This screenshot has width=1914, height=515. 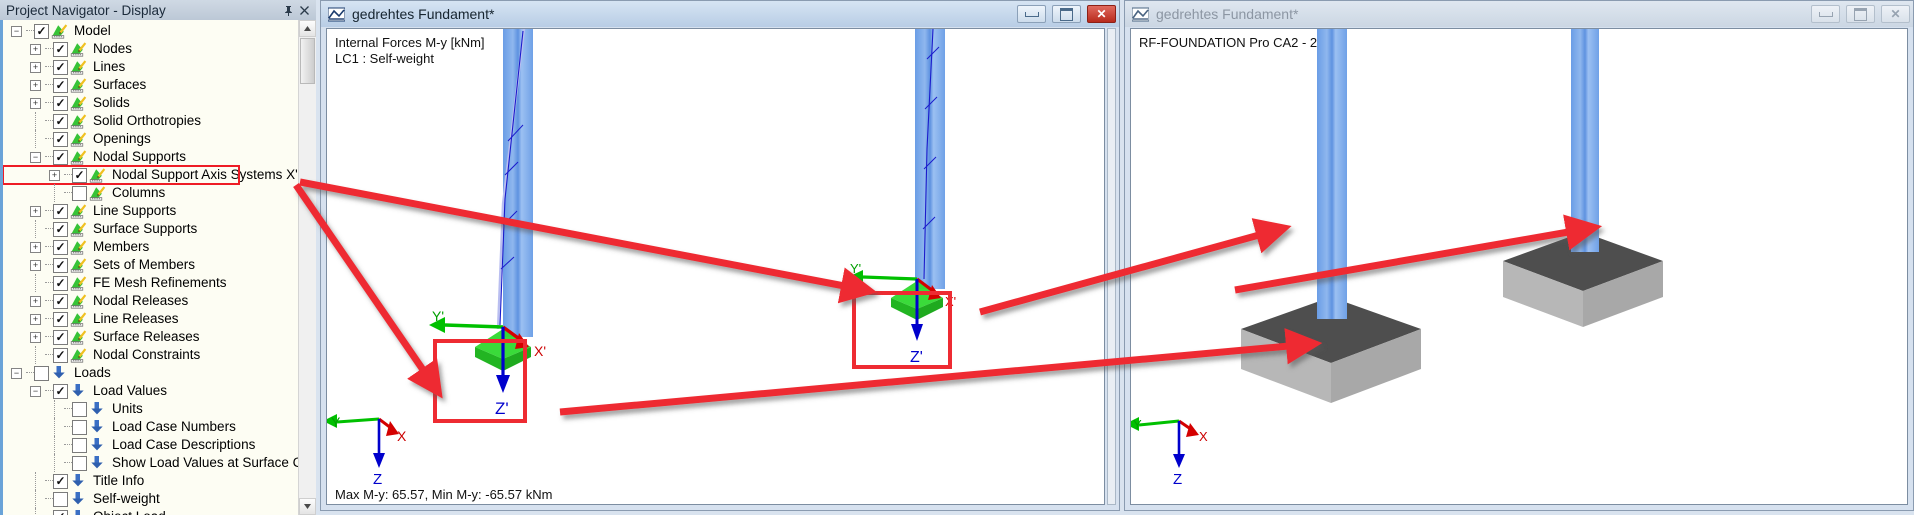 I want to click on tree-item-nodes: + ✓ Nodes, so click(x=150, y=49).